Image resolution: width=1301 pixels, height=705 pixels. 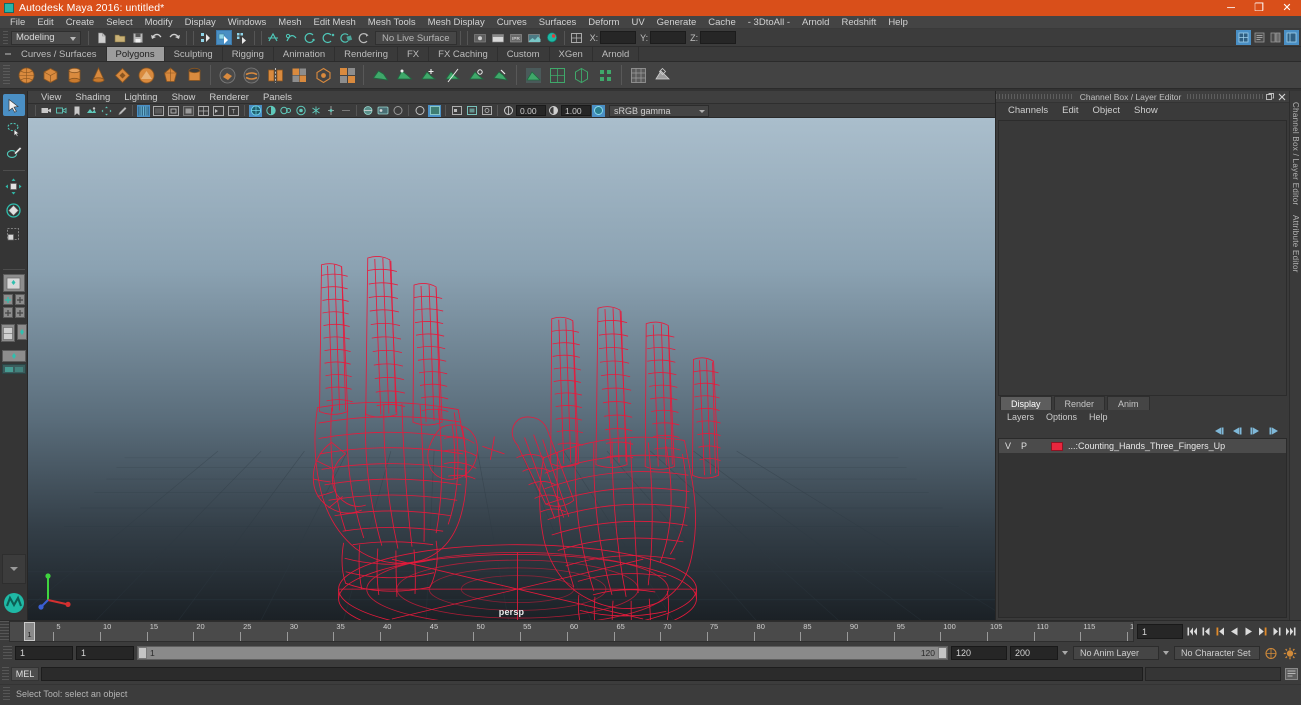 What do you see at coordinates (242, 37) in the screenshot?
I see `select-by-component-icon` at bounding box center [242, 37].